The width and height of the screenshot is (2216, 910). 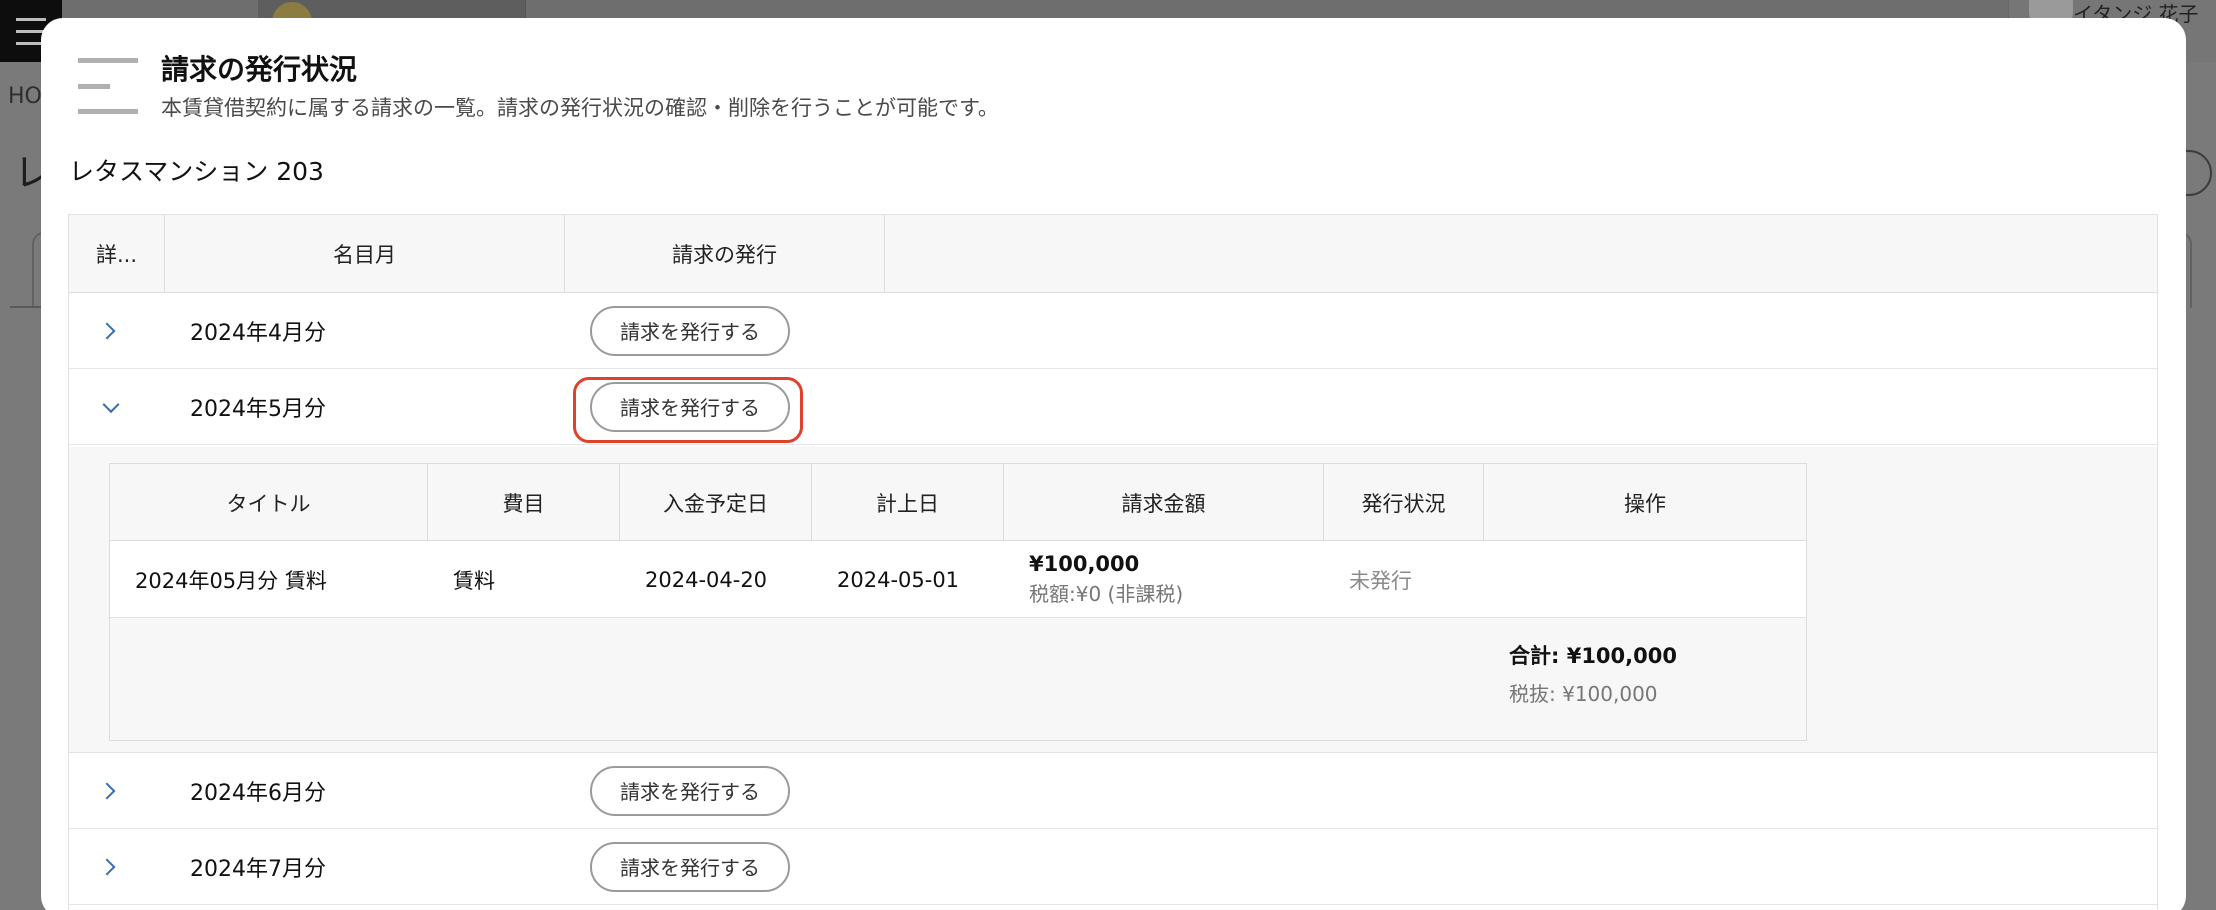 What do you see at coordinates (196, 171) in the screenshot?
I see `property-name: レタスマンション 203` at bounding box center [196, 171].